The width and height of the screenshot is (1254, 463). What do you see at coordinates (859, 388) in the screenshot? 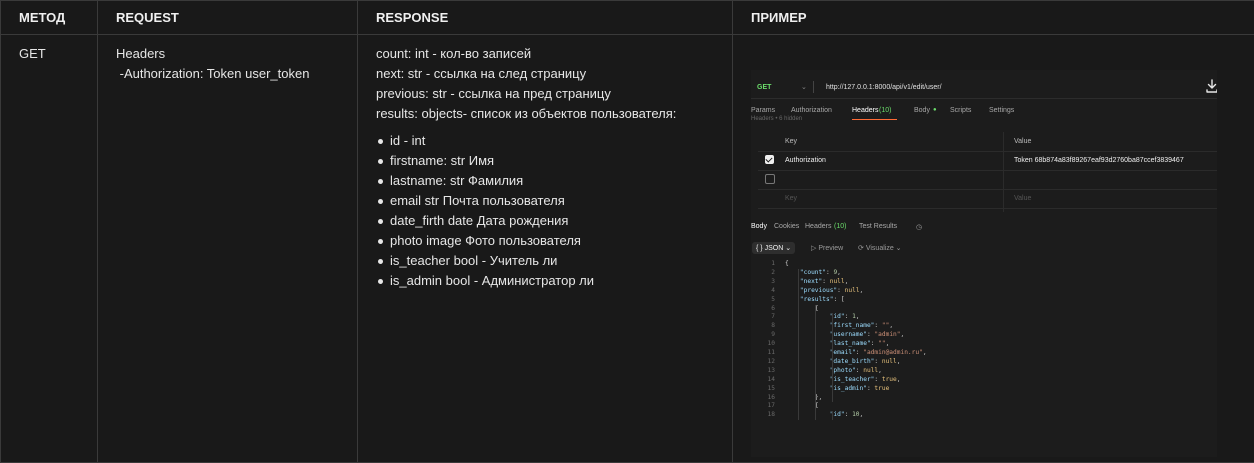
I see `code-line: "is_admin": true` at bounding box center [859, 388].